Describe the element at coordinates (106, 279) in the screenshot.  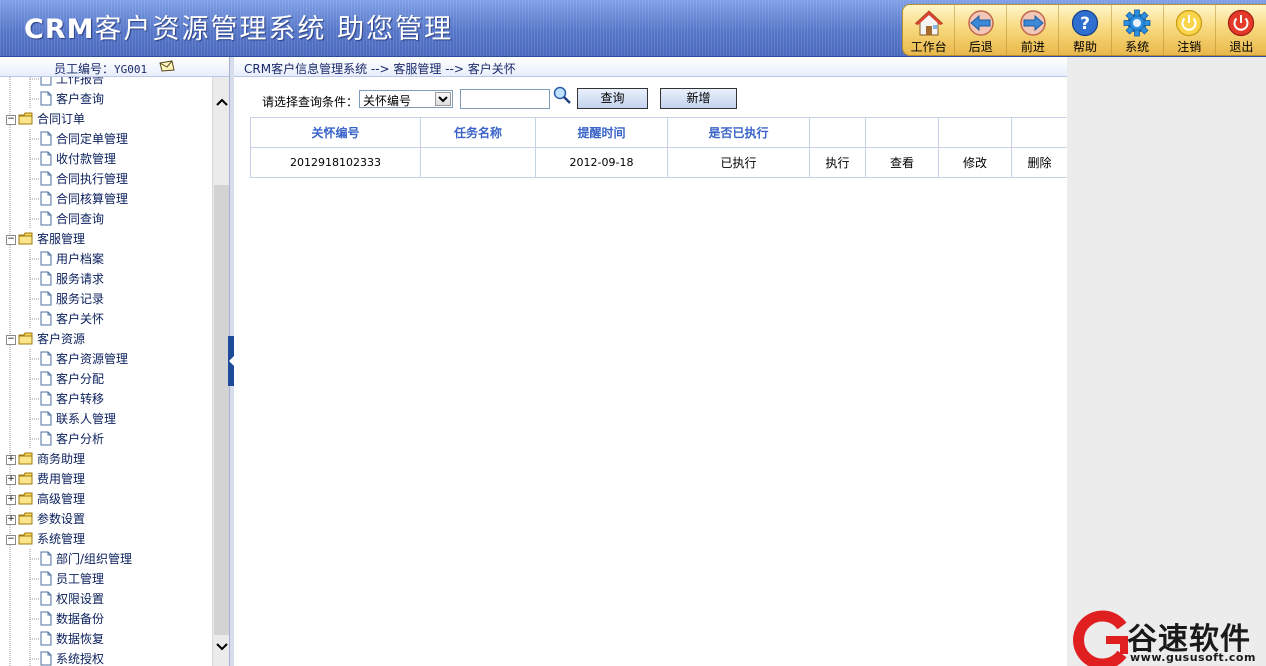
I see `tree-leaf: 服务请求` at that location.